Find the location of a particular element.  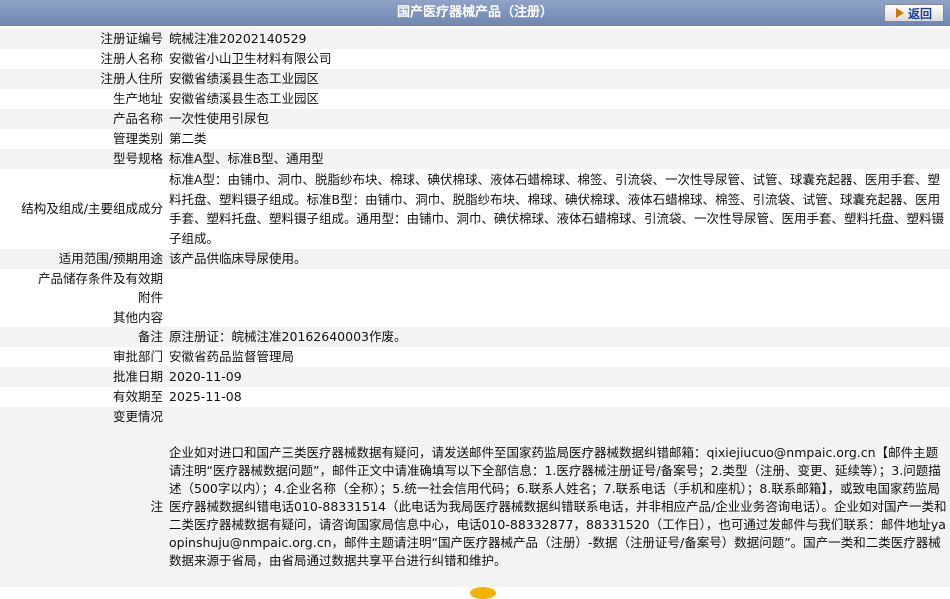

field-label: 附件 is located at coordinates (83, 298).